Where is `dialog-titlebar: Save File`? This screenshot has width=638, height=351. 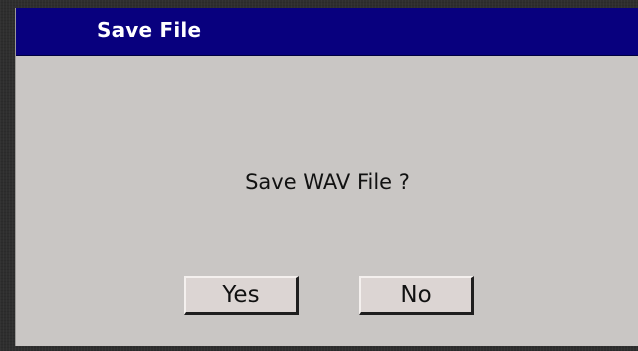
dialog-titlebar: Save File is located at coordinates (327, 32).